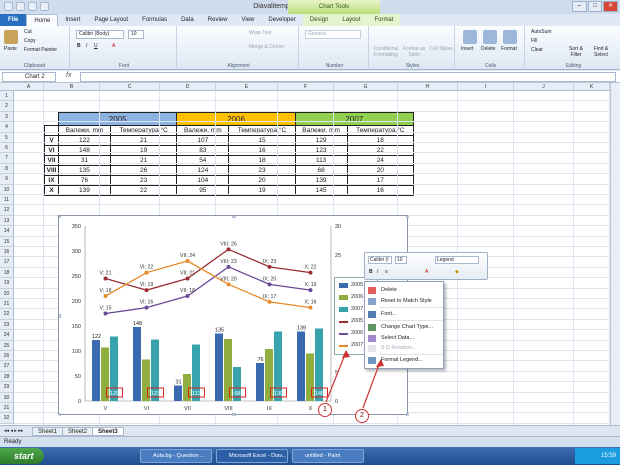  What do you see at coordinates (48, 431) in the screenshot?
I see `sheet-tab-1: Sheet1` at bounding box center [48, 431].